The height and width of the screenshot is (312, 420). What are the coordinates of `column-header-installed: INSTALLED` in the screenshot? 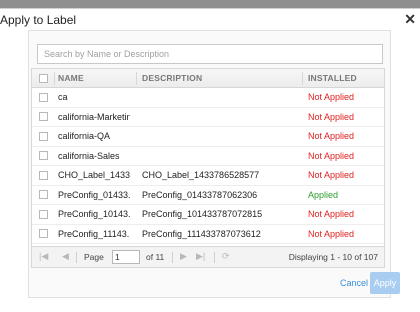 It's located at (345, 78).